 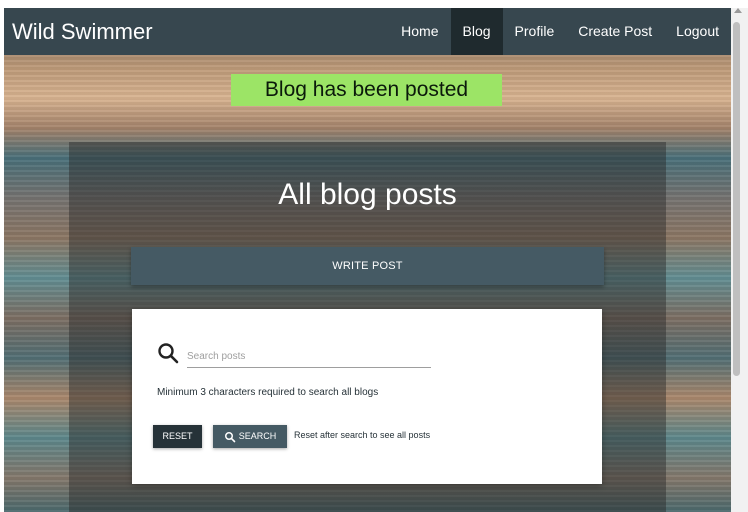 What do you see at coordinates (366, 90) in the screenshot?
I see `flash-message: Blog has been posted` at bounding box center [366, 90].